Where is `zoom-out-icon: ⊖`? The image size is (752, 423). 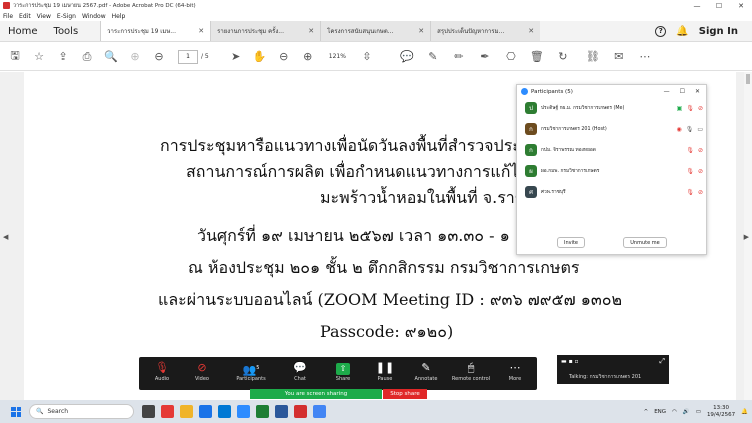
zoom-out-icon: ⊖ is located at coordinates (284, 57).